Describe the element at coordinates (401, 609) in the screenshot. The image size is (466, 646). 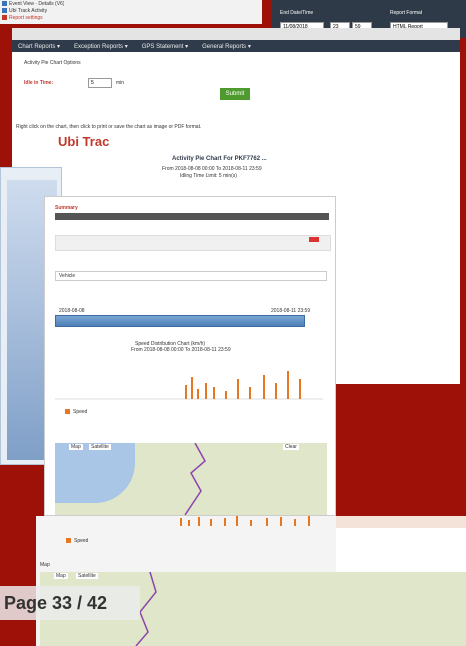
I see `map-fragment` at that location.